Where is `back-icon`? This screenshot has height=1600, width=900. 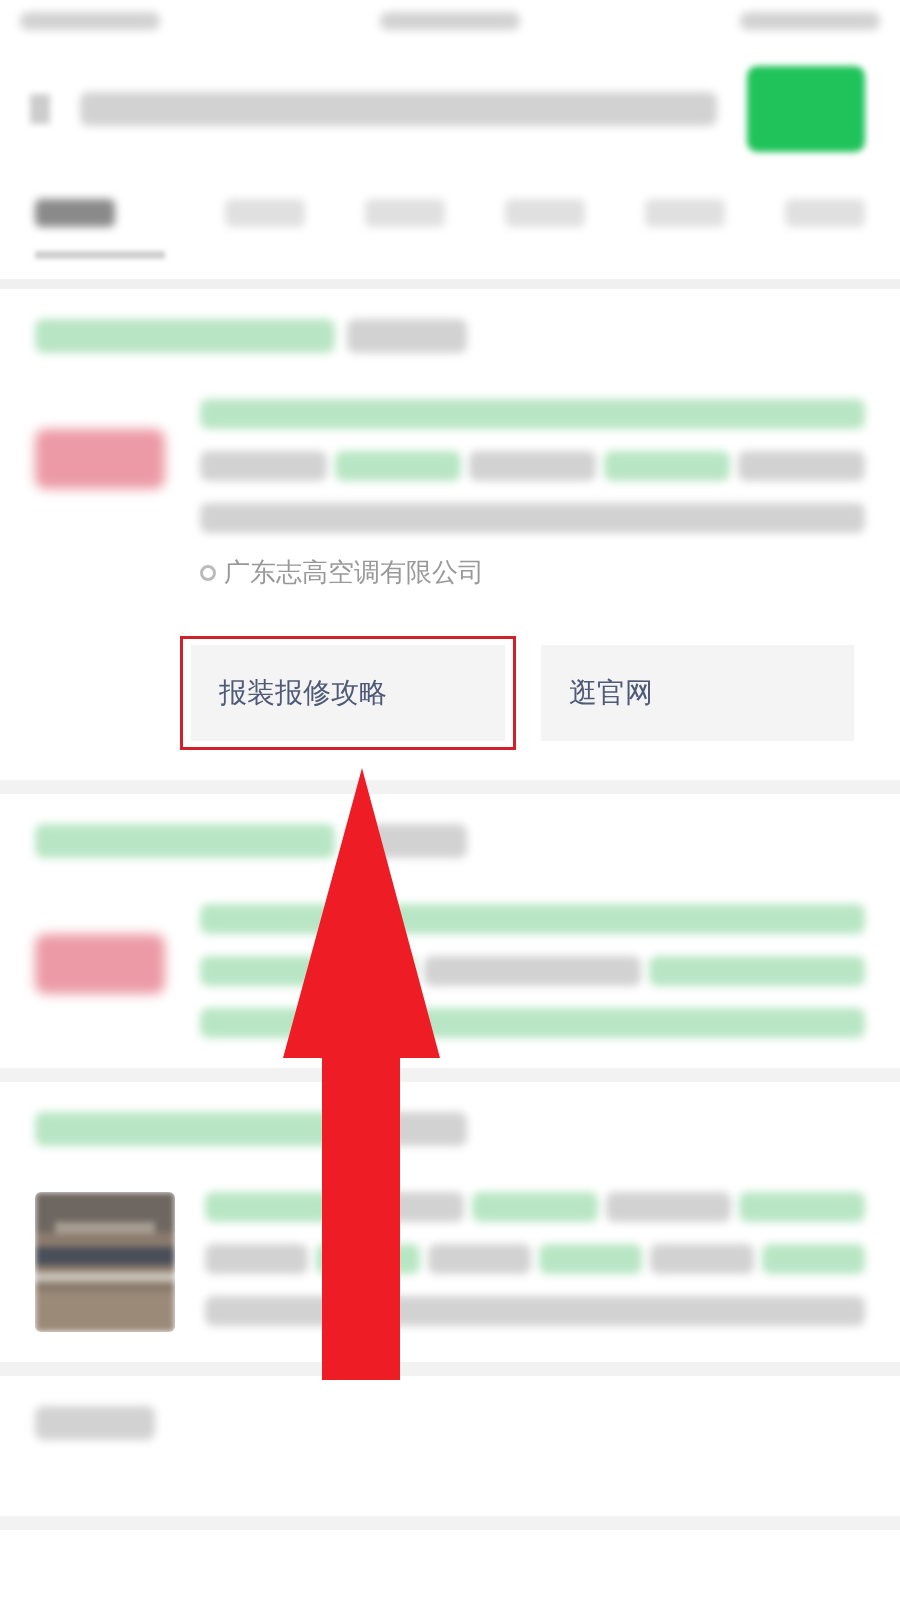
back-icon is located at coordinates (40, 109).